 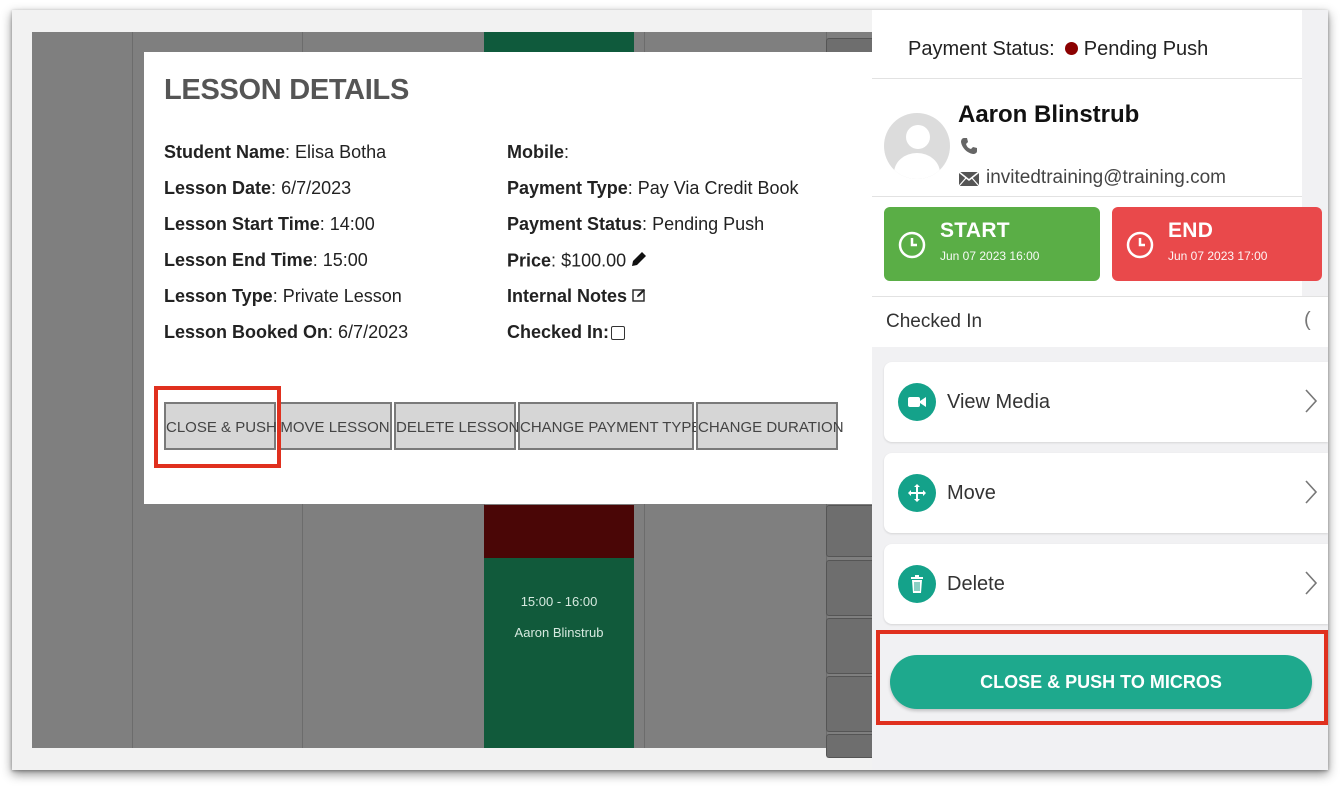 I want to click on checked-in-row: Checked In (, so click(x=1100, y=321).